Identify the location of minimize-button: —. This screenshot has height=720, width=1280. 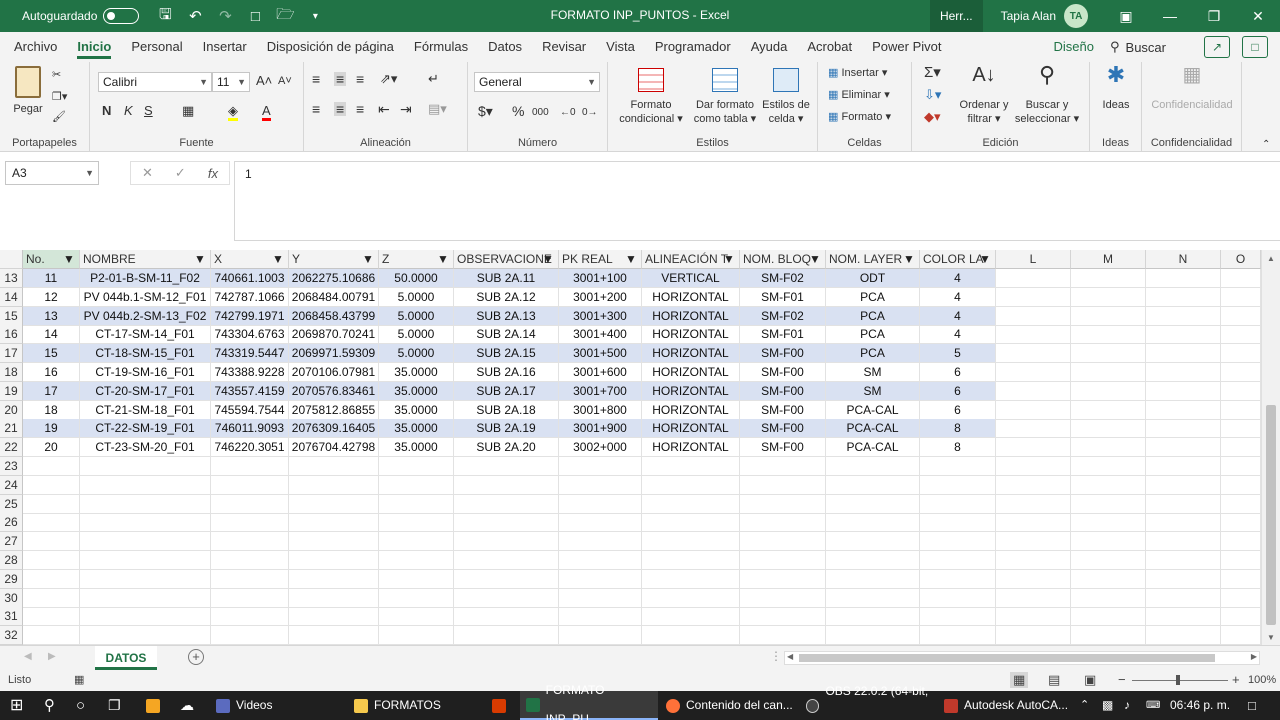
(1170, 16).